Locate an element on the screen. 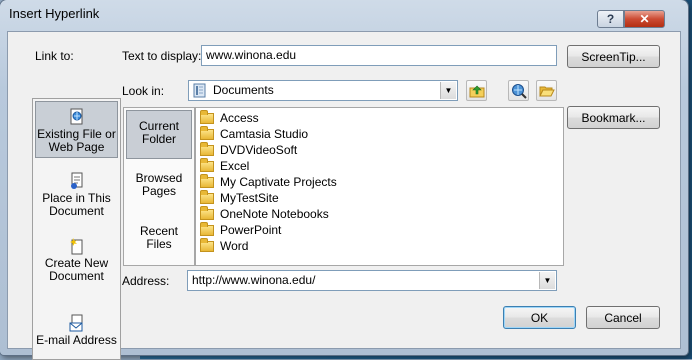 The width and height of the screenshot is (692, 360). tab-recent-files: Recent Files is located at coordinates (159, 238).